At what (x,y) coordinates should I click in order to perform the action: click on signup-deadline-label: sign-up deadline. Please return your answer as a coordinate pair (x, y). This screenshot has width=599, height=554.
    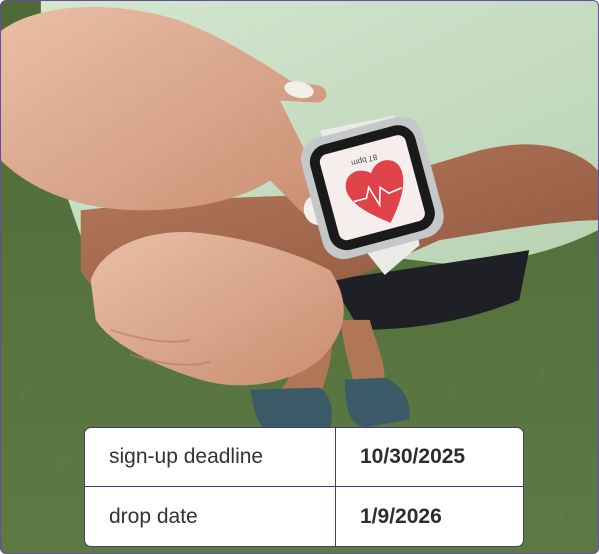
    Looking at the image, I should click on (210, 457).